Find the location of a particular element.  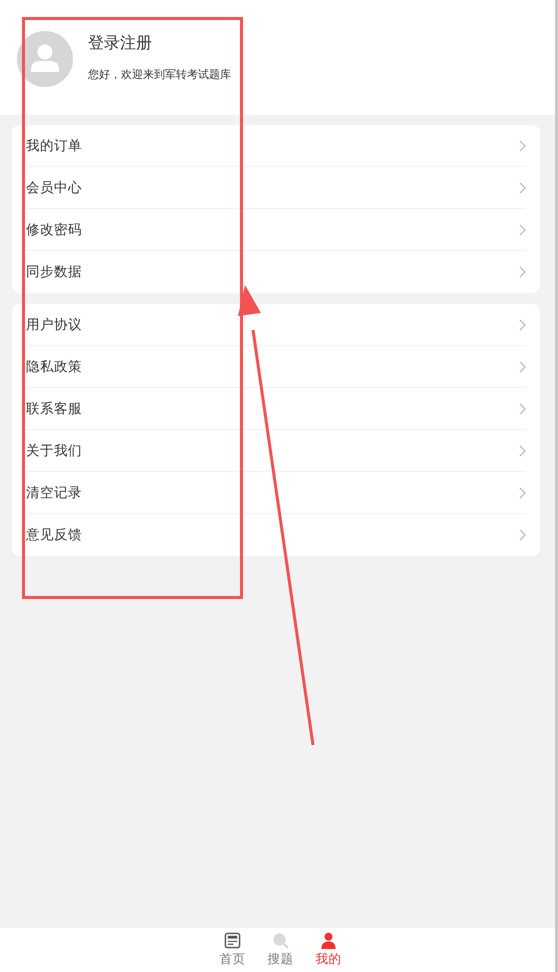

person-icon is located at coordinates (328, 940).